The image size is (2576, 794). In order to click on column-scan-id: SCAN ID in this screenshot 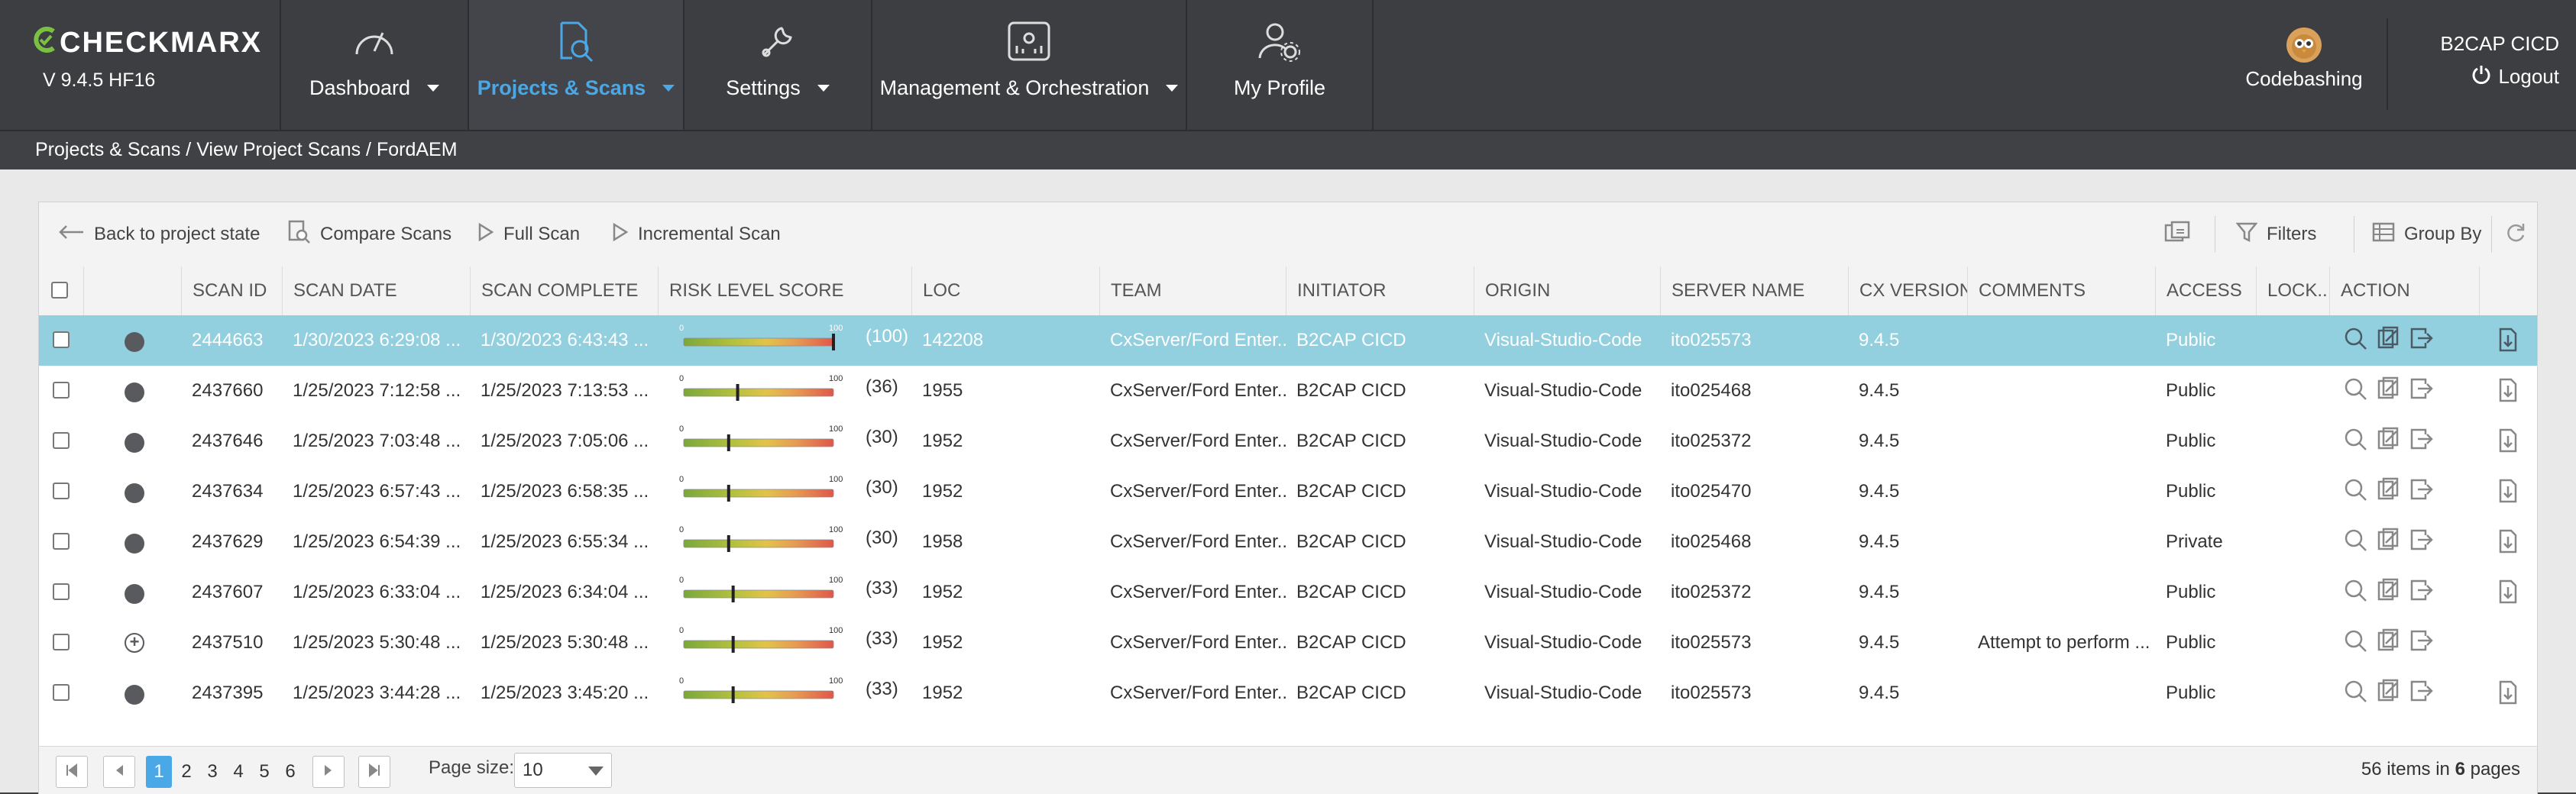, I will do `click(231, 290)`.